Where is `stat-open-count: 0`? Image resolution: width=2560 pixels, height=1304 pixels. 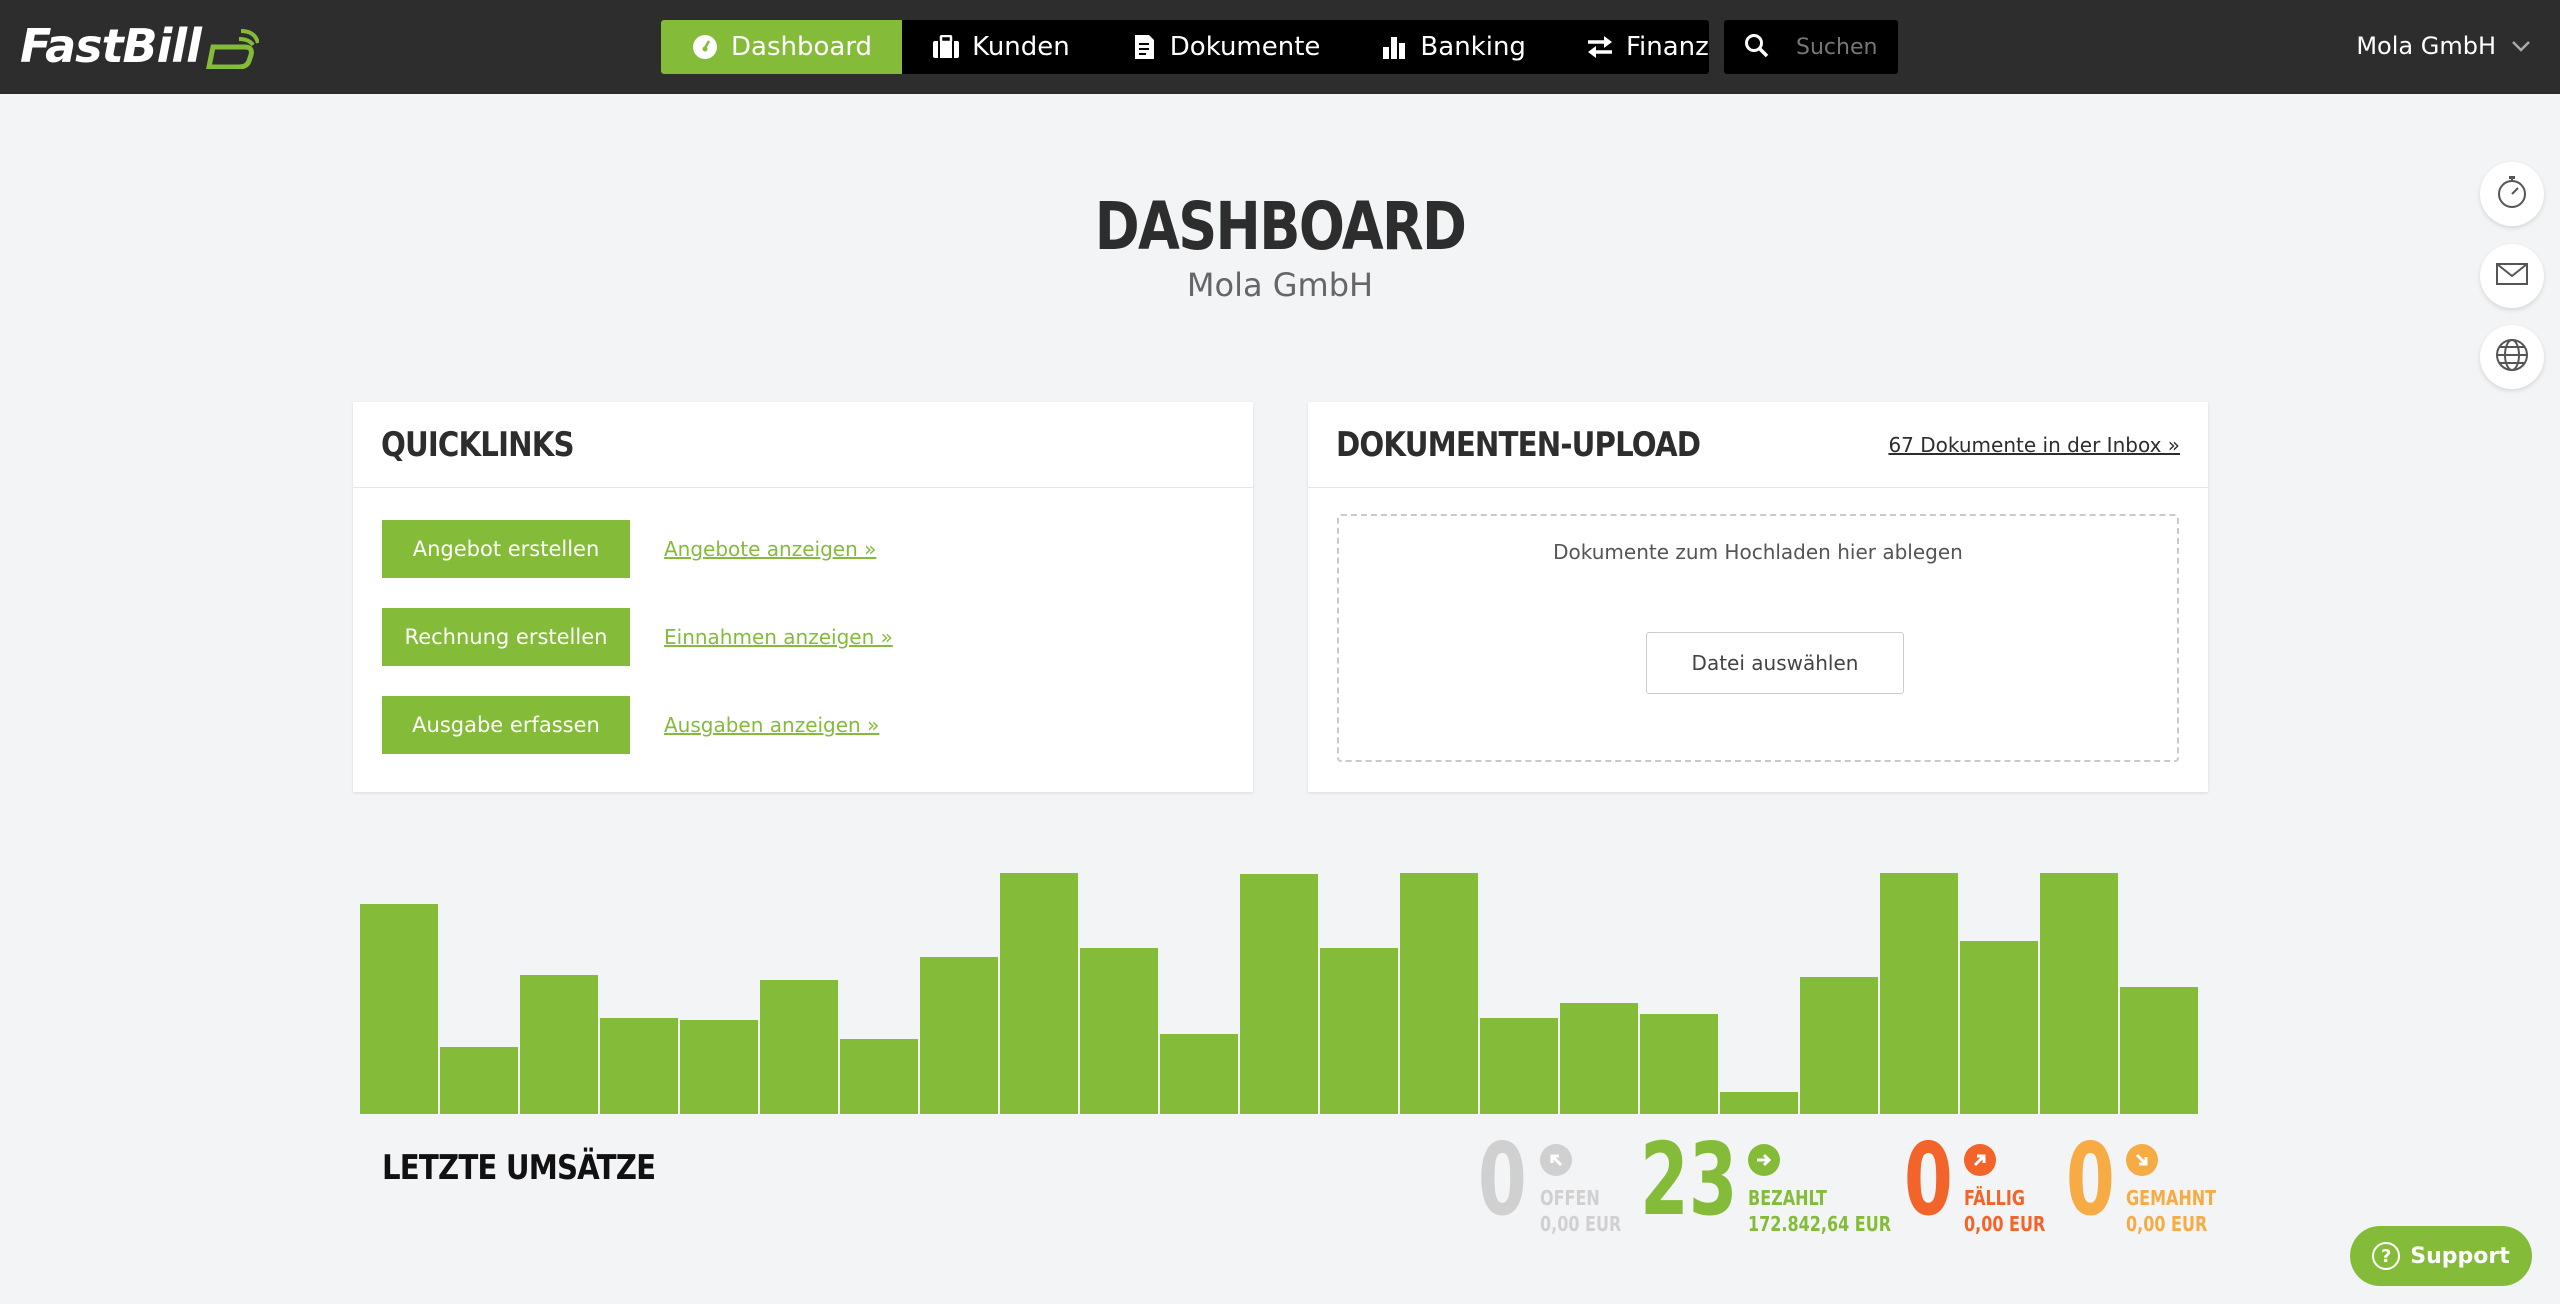
stat-open-count: 0 is located at coordinates (1502, 1179).